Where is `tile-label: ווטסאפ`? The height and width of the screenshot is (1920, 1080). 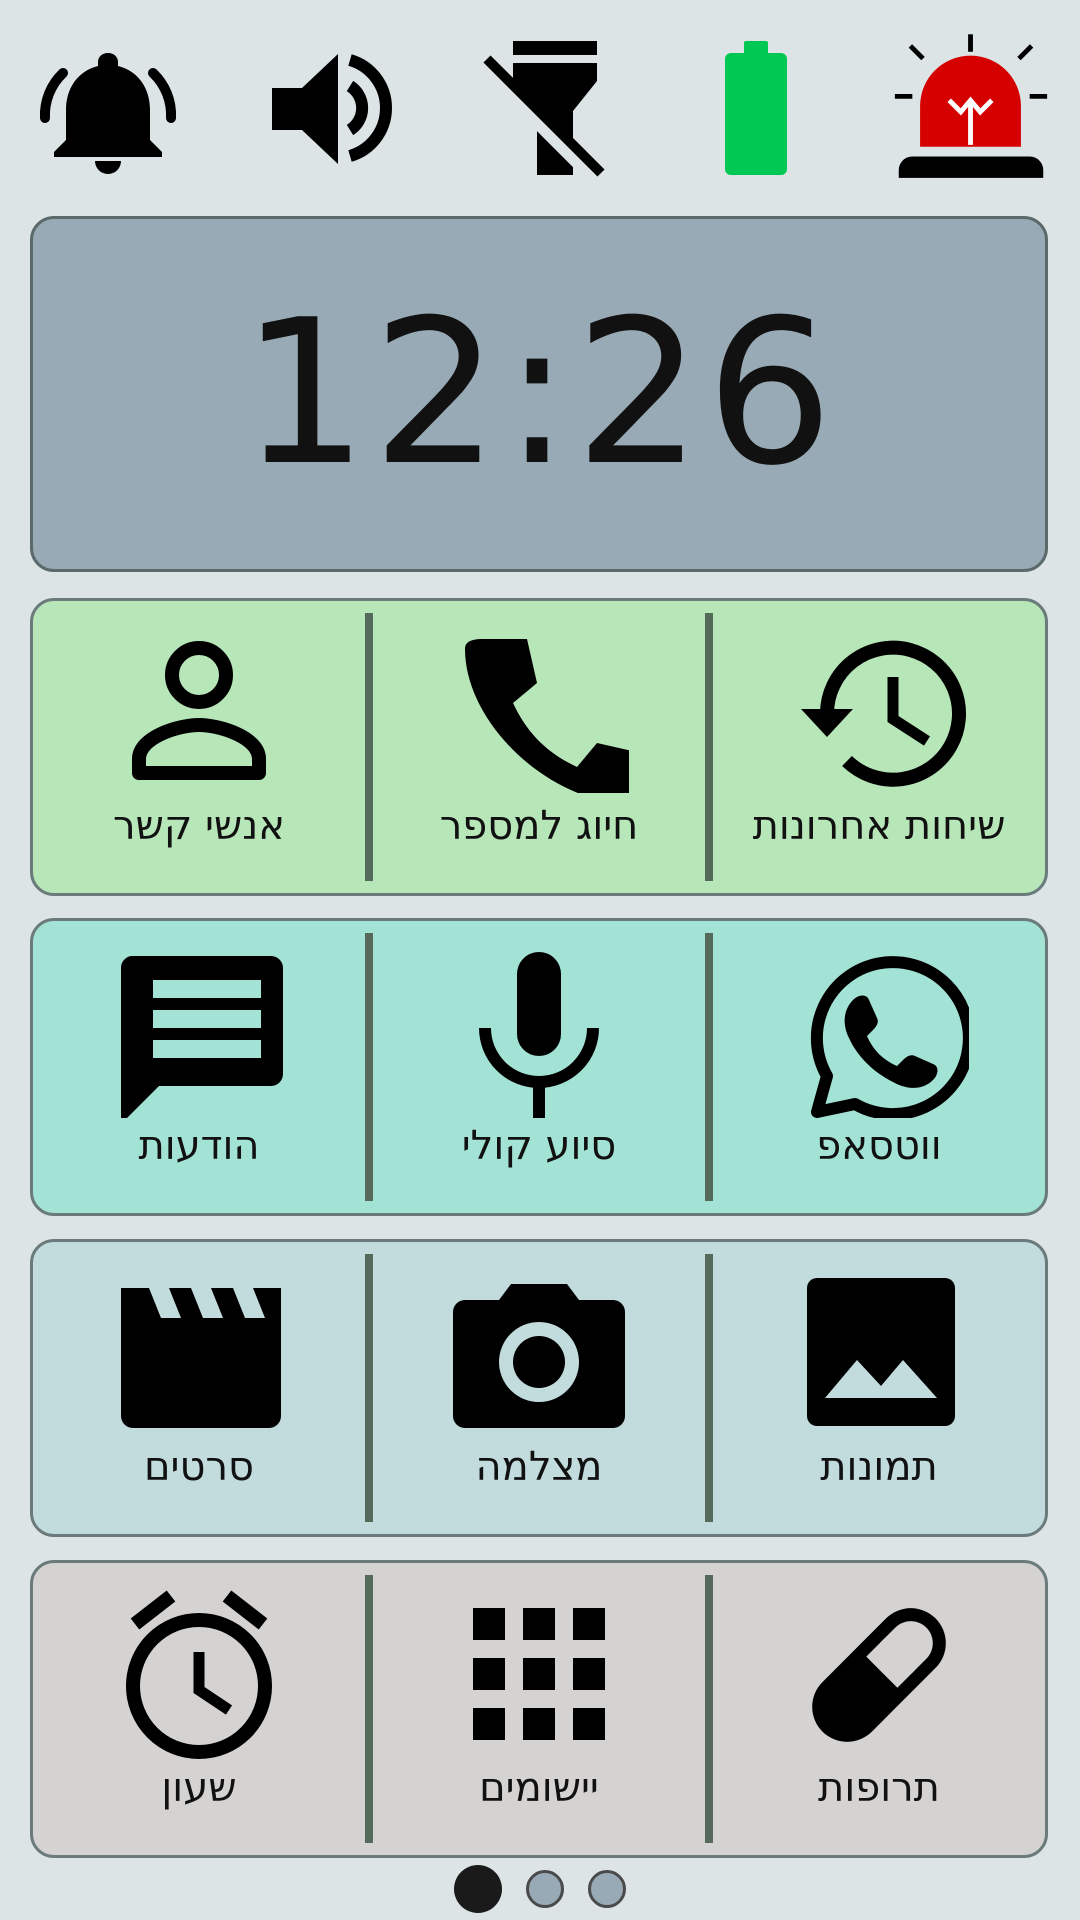
tile-label: ווטסאפ is located at coordinates (879, 1146).